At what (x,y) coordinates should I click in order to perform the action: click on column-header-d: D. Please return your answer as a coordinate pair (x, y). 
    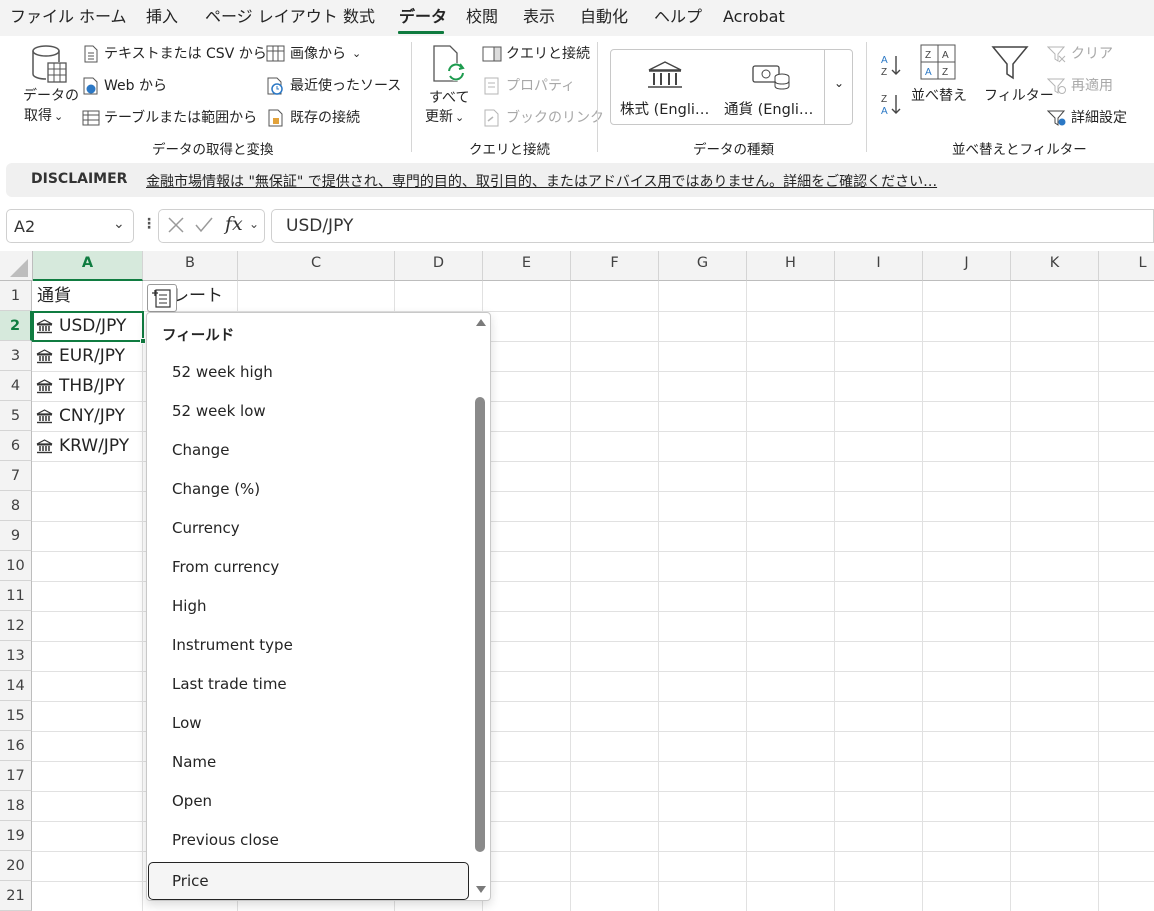
    Looking at the image, I should click on (439, 266).